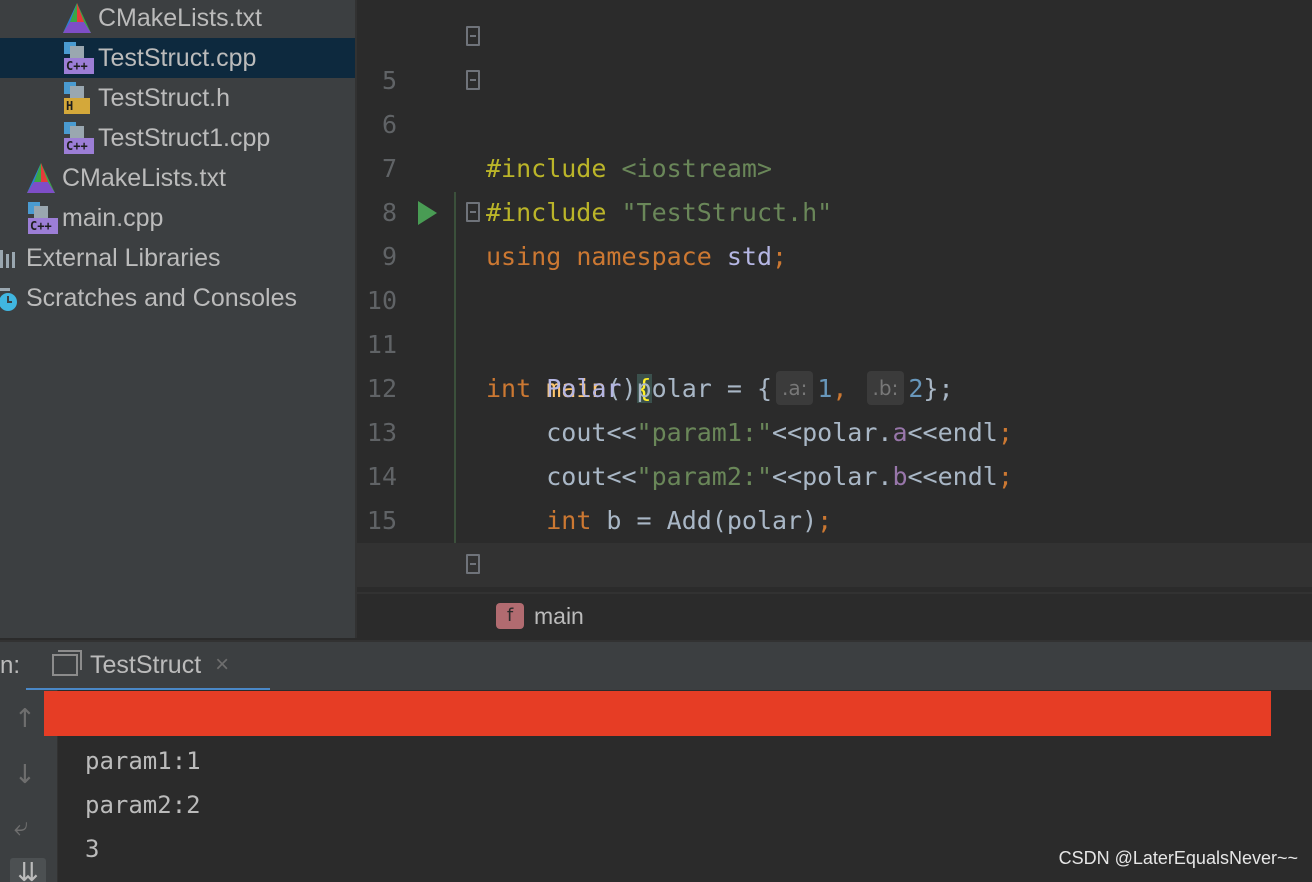  I want to click on tab-label: TestStruct, so click(146, 664).